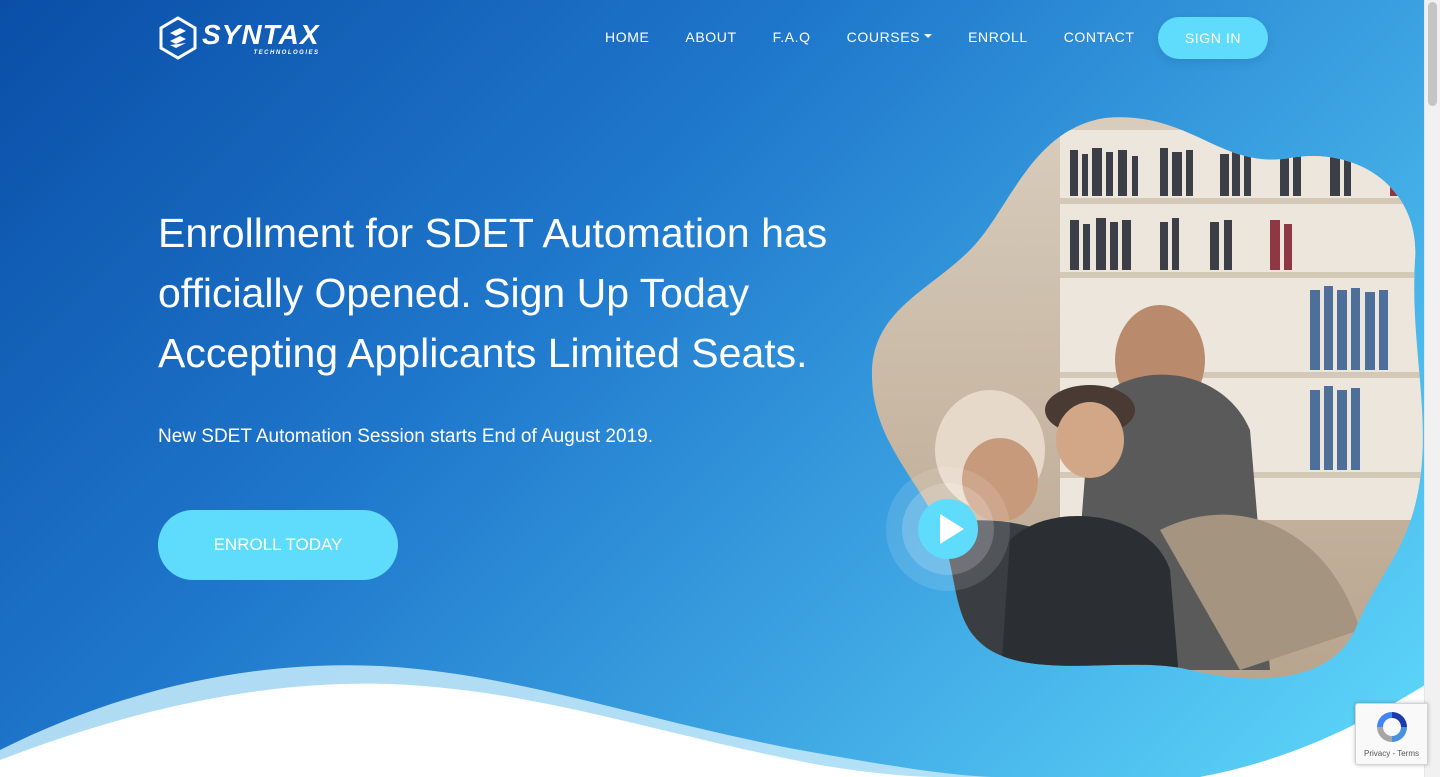 This screenshot has height=777, width=1440. I want to click on recaptcha-badge: Privacy - Terms, so click(1391, 734).